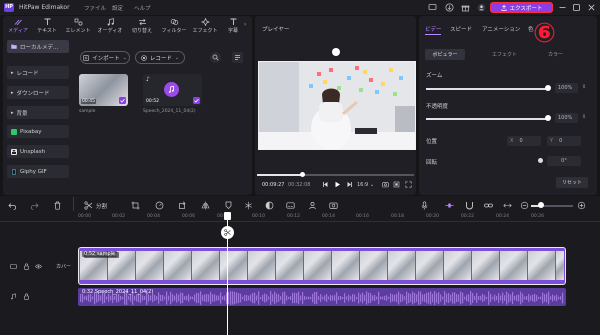  What do you see at coordinates (540, 160) in the screenshot?
I see `rotation-dial-icon` at bounding box center [540, 160].